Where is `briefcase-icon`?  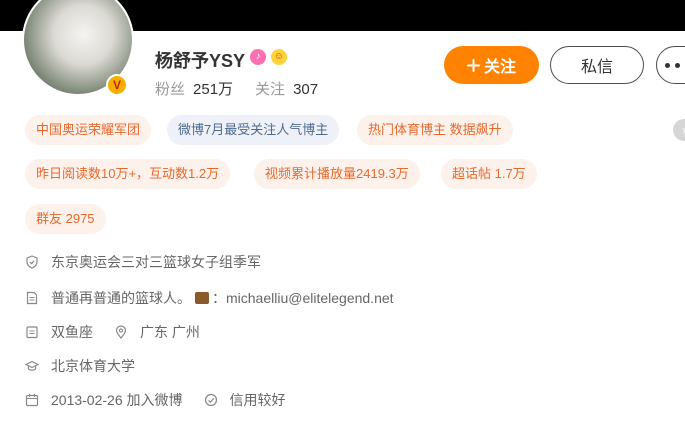
briefcase-icon is located at coordinates (202, 298).